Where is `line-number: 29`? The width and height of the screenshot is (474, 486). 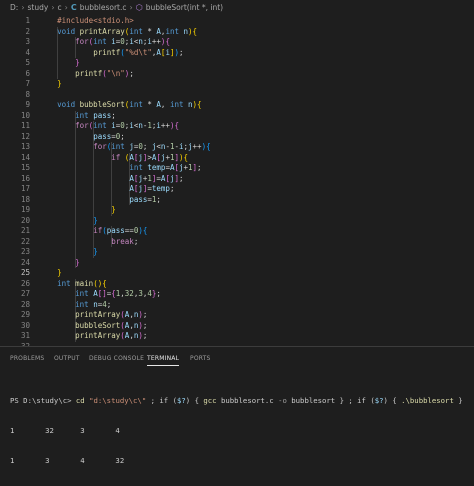 line-number: 29 is located at coordinates (25, 314).